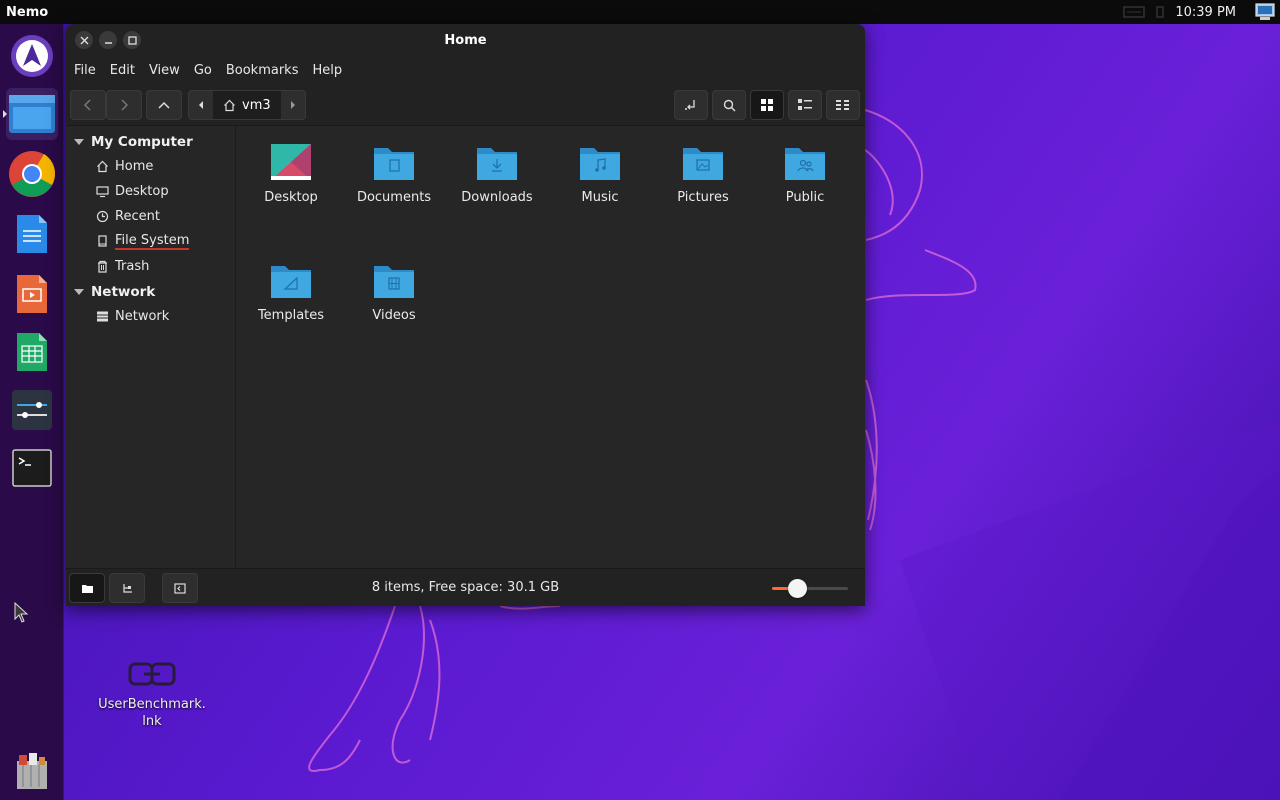 Image resolution: width=1280 pixels, height=800 pixels. Describe the element at coordinates (32, 56) in the screenshot. I see `dock-item-launcher` at that location.